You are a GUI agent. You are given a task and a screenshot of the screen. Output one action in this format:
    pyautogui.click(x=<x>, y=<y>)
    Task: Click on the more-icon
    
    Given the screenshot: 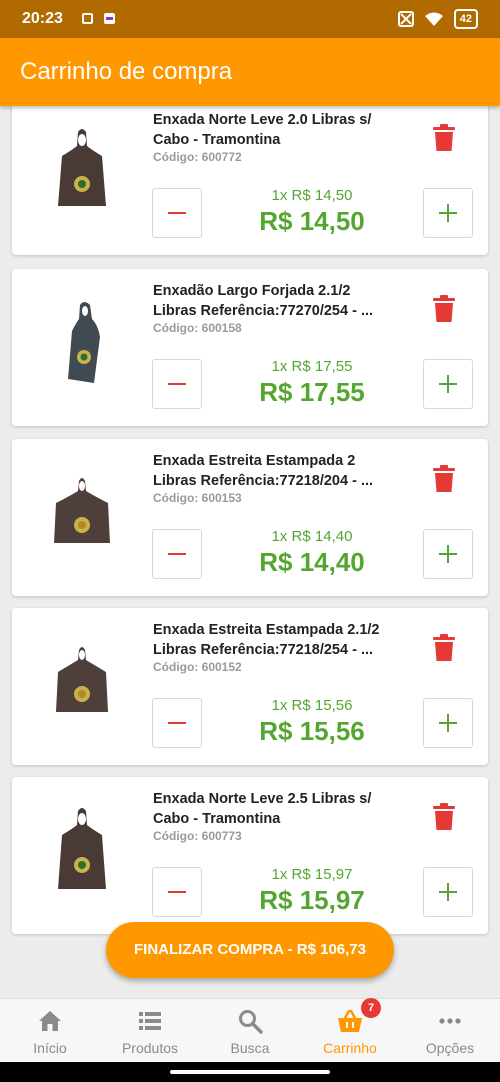 What is the action you would take?
    pyautogui.click(x=450, y=1021)
    